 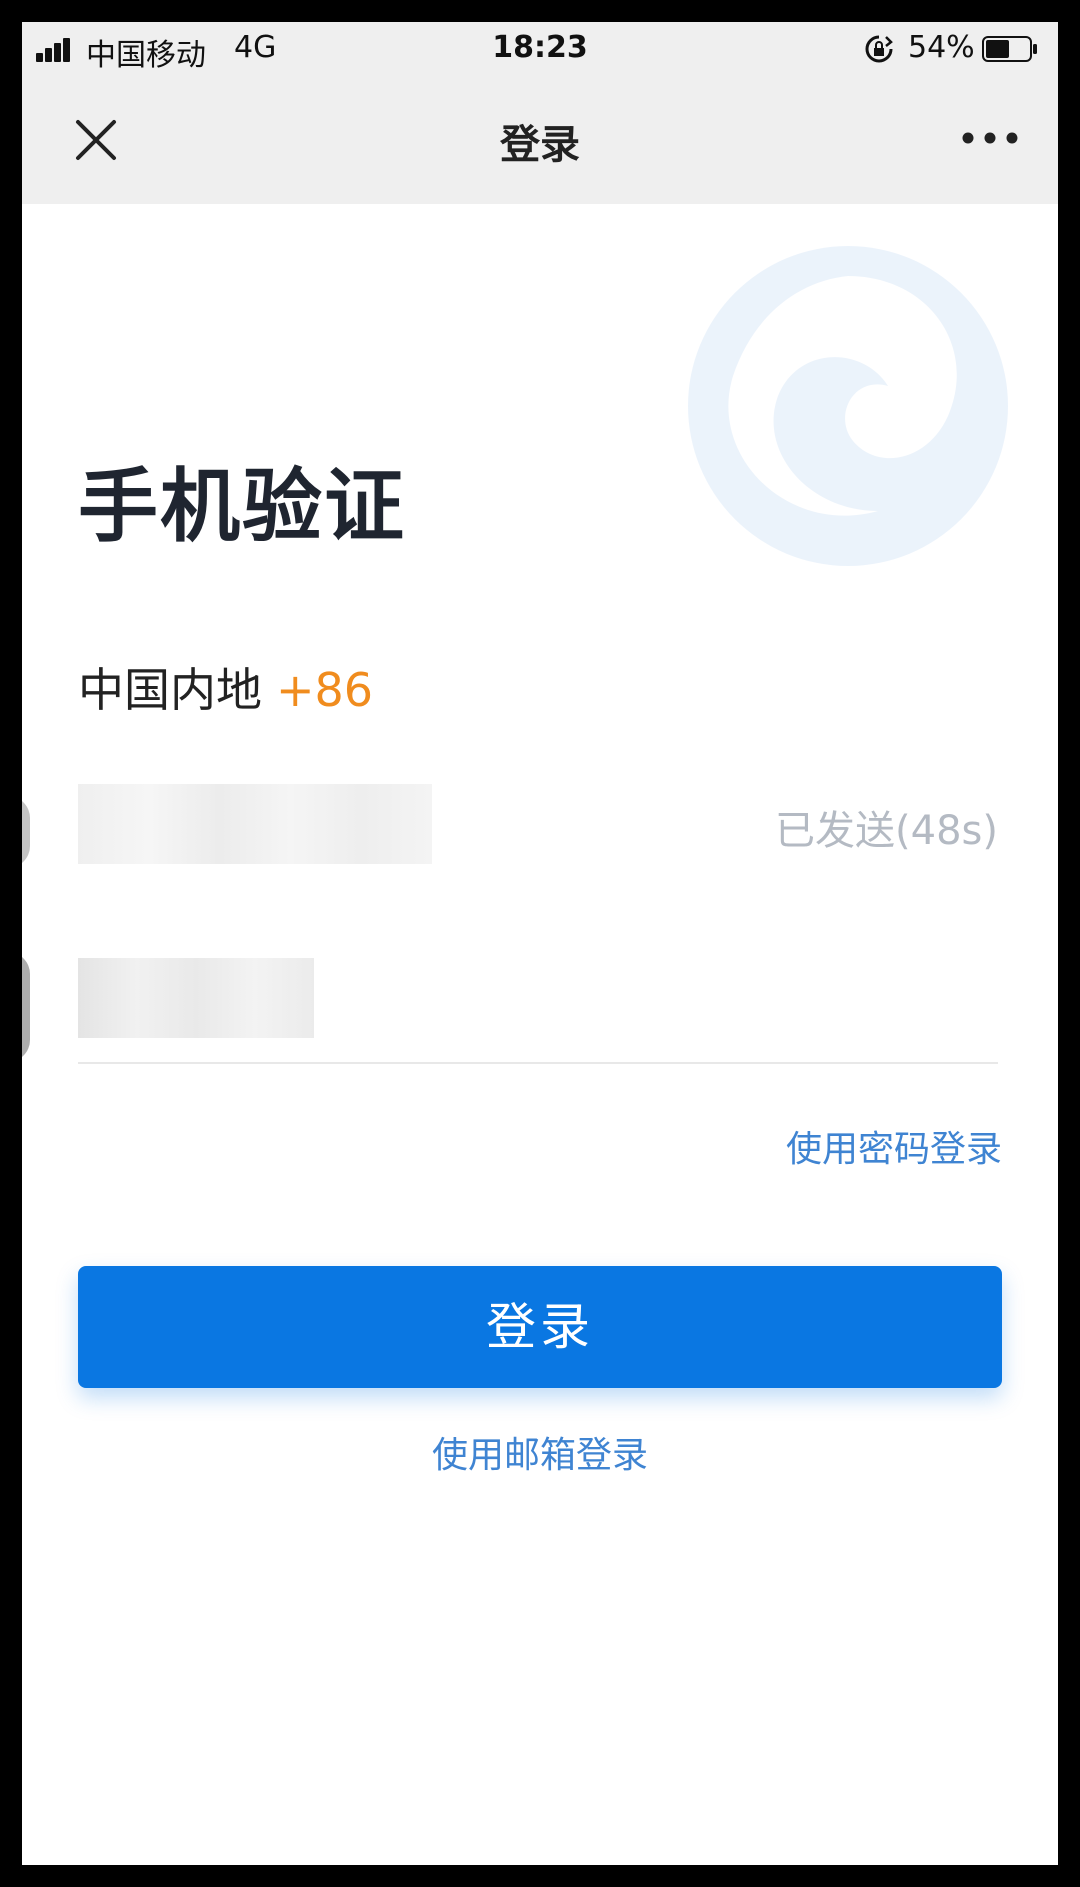 What do you see at coordinates (990, 138) in the screenshot?
I see `more-options-icon` at bounding box center [990, 138].